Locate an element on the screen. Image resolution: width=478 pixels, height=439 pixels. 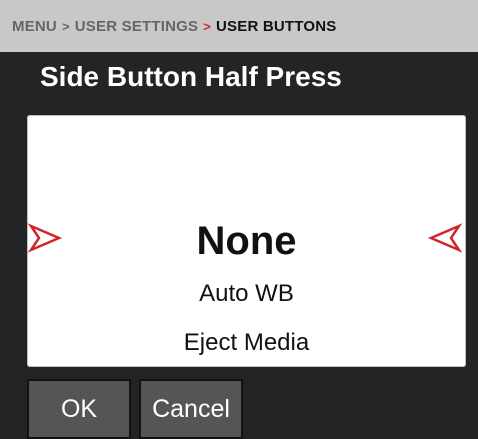
breadcrumb-item-menu: MENU is located at coordinates (34, 26).